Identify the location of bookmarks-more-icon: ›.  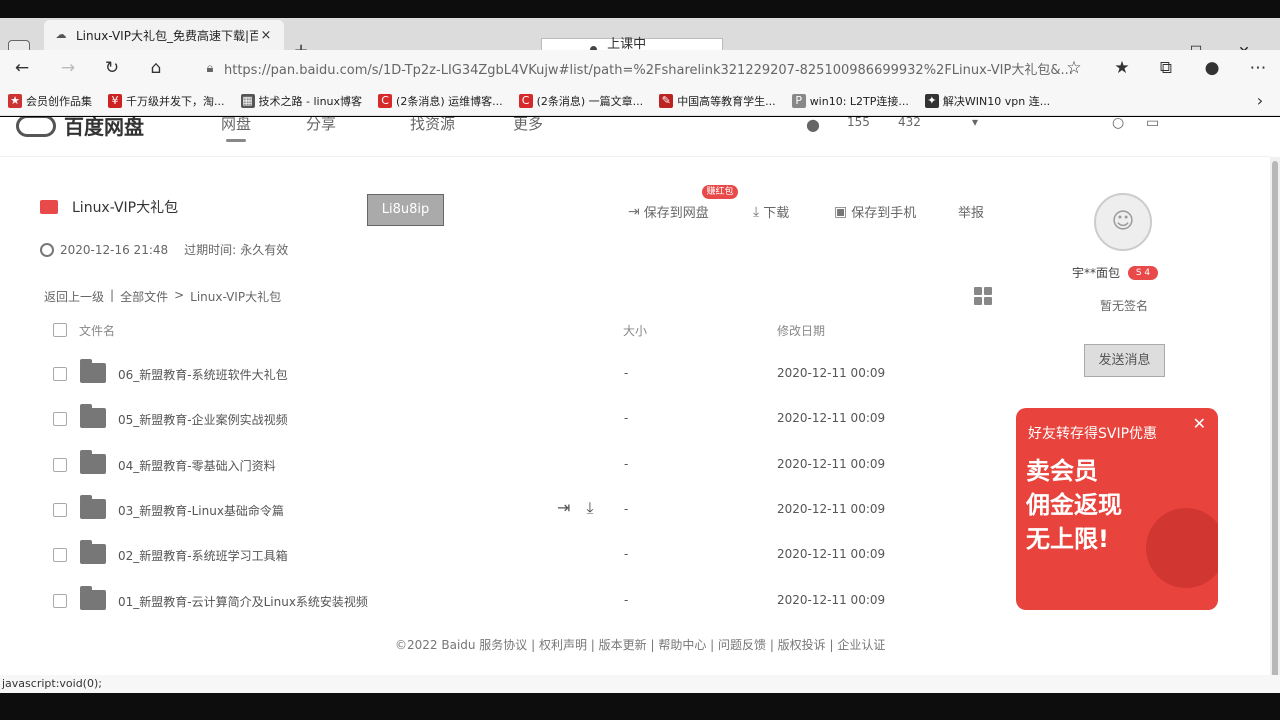
(1260, 101).